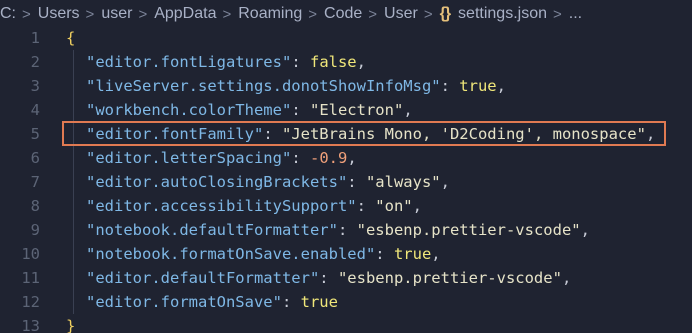 This screenshot has height=333, width=692. Describe the element at coordinates (401, 14) in the screenshot. I see `breadcrumb-item-user-folder: User` at that location.